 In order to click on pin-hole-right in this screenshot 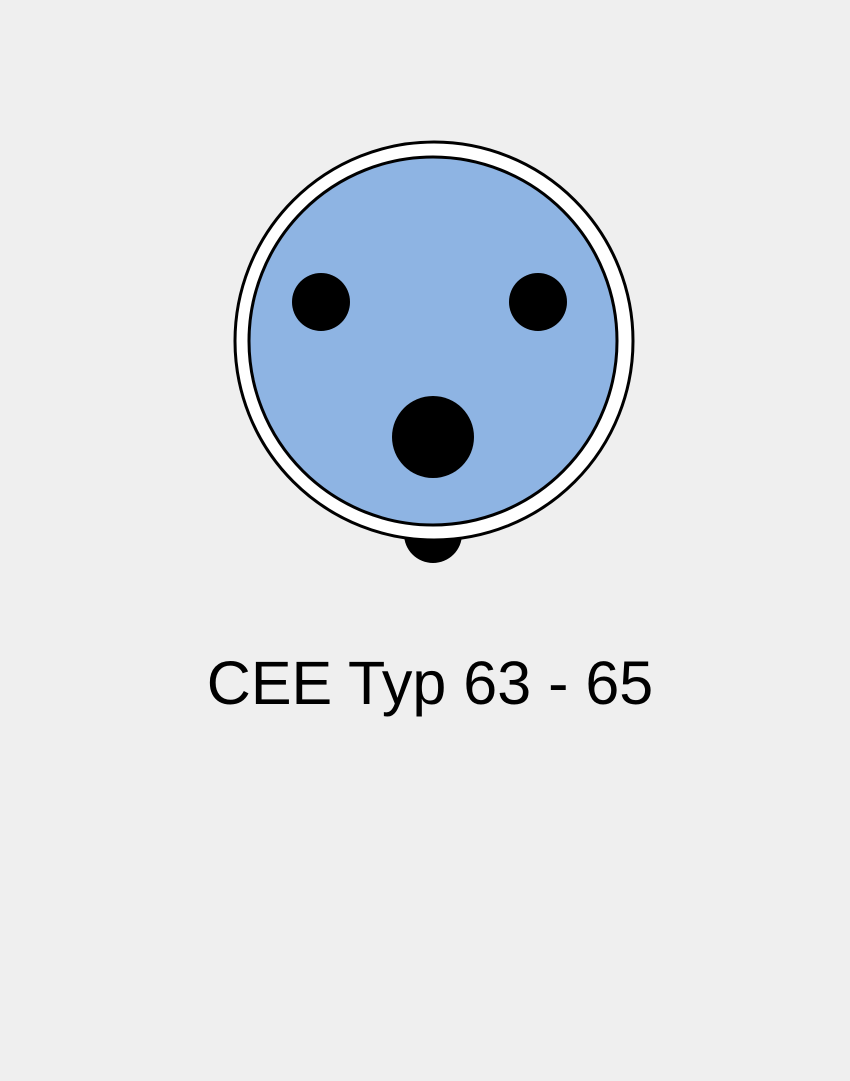, I will do `click(538, 302)`.